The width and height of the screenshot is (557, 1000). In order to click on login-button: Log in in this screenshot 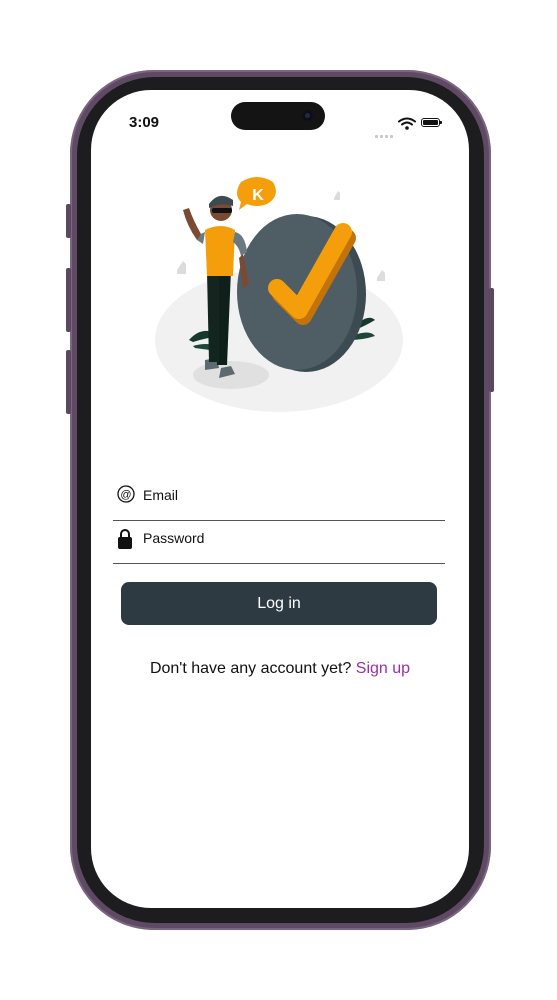, I will do `click(279, 603)`.